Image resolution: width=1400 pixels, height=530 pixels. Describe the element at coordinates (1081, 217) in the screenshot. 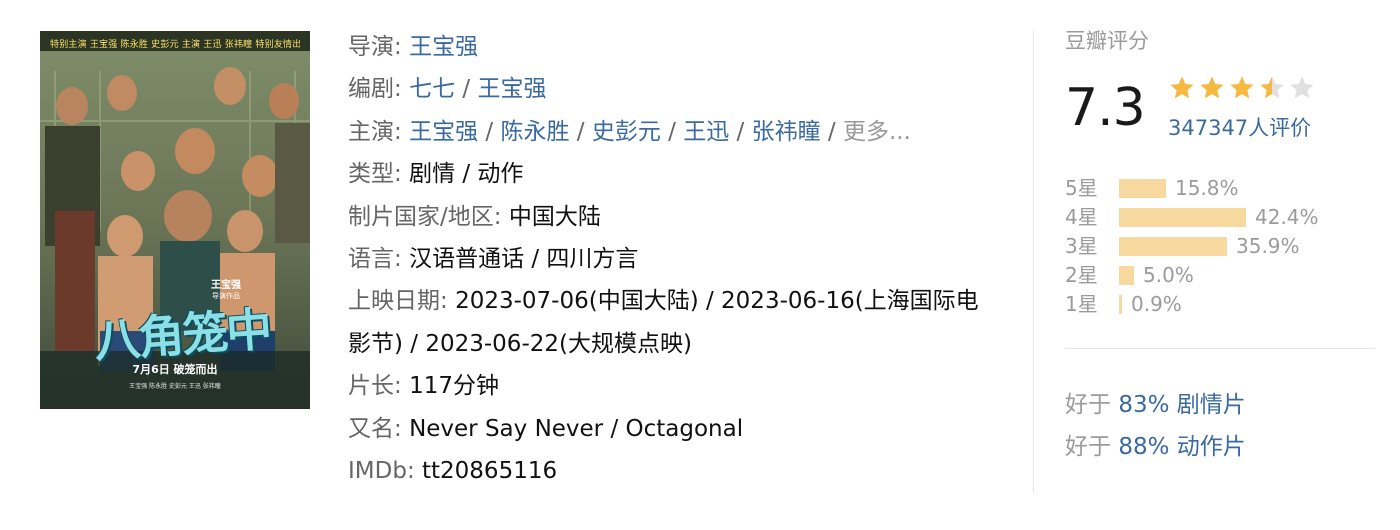

I see `rating-bar-label: 4星` at that location.